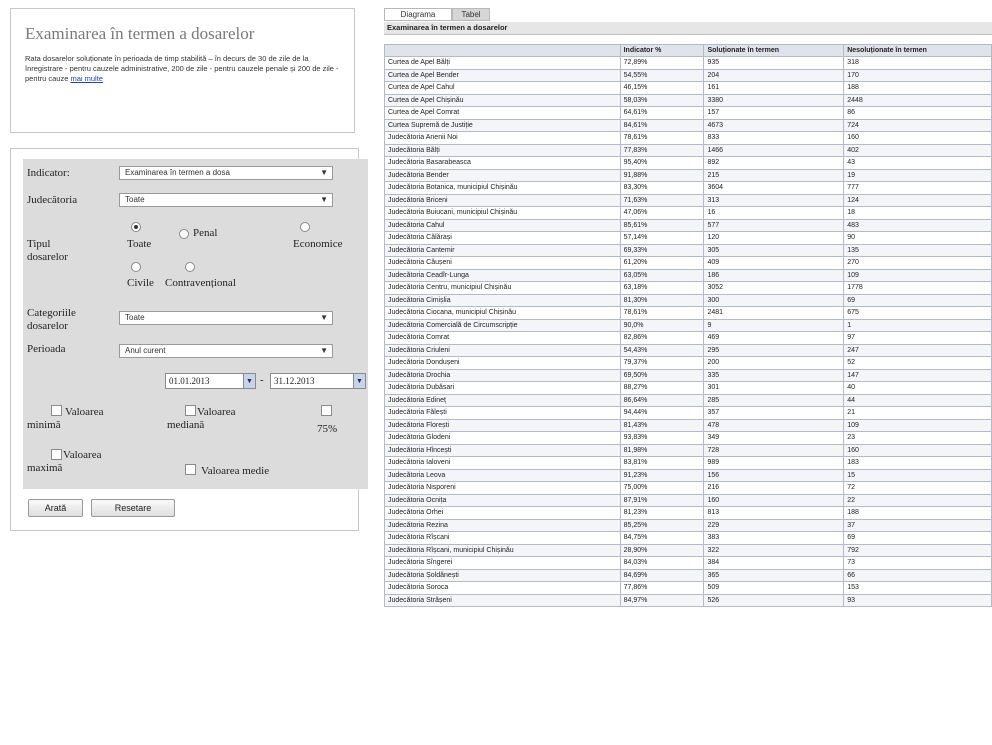  Describe the element at coordinates (774, 175) in the screenshot. I see `cell-solved: 215` at that location.